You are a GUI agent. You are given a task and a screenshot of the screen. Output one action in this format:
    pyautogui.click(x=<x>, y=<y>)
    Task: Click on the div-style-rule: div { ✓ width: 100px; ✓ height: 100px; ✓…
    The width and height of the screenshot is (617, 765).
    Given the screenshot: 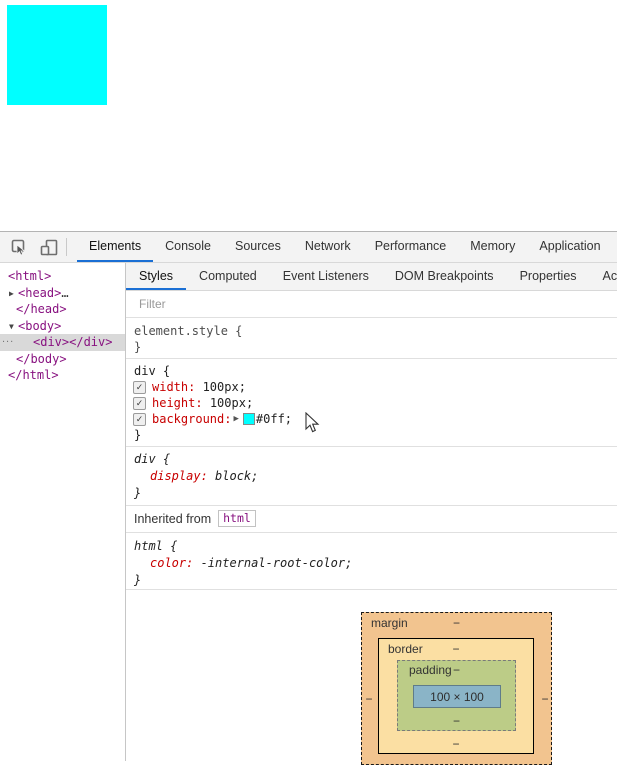 What is the action you would take?
    pyautogui.click(x=371, y=403)
    